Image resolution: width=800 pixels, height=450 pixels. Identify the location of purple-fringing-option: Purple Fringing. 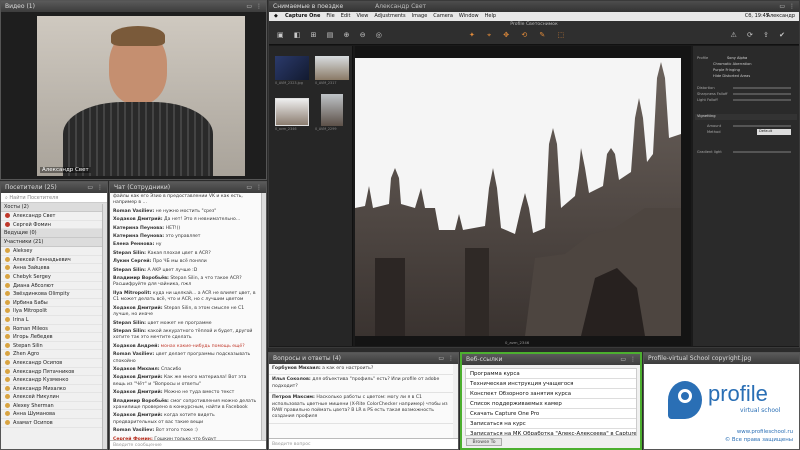
(726, 70).